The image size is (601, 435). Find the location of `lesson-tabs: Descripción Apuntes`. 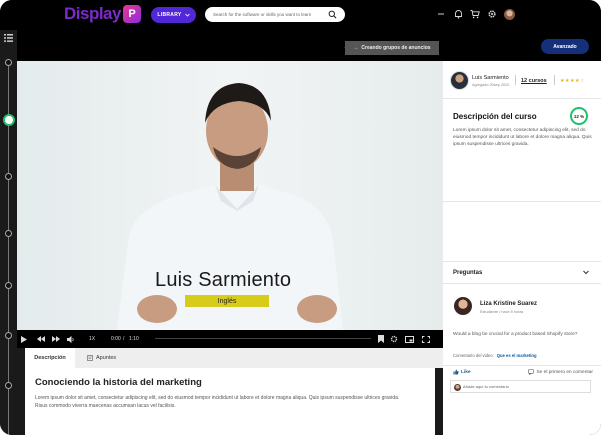

lesson-tabs: Descripción Apuntes is located at coordinates (234, 358).